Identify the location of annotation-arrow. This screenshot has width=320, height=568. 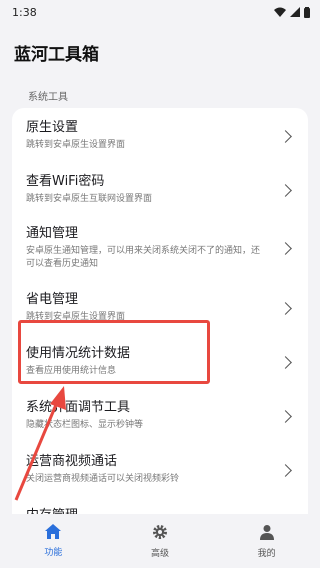
(40, 443).